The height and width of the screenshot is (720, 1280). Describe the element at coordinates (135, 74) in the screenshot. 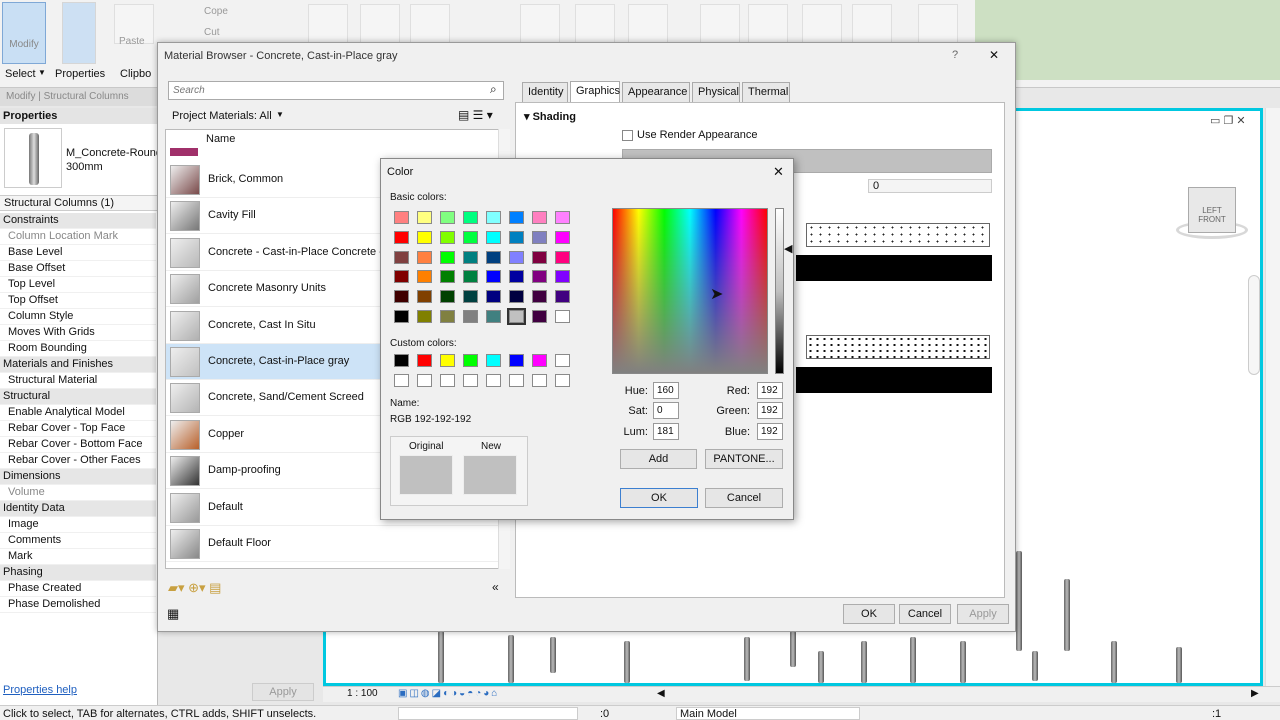

I see `clipboard-panel-label: Clipbo` at that location.